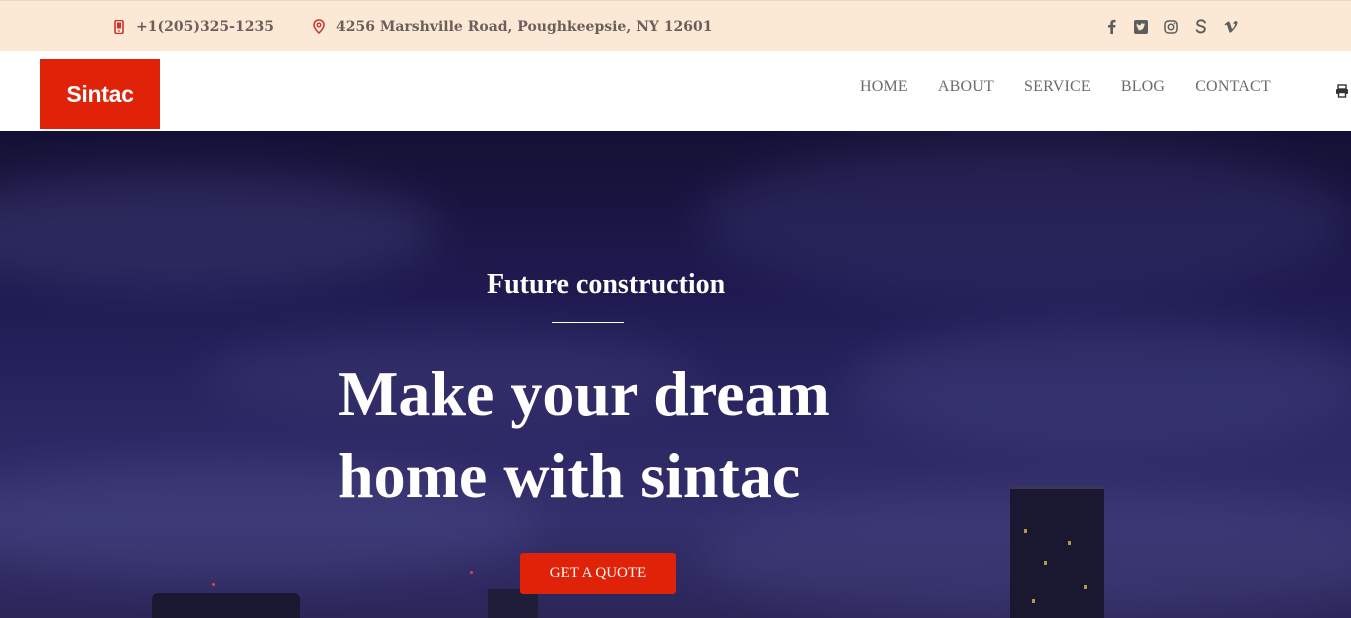 The image size is (1351, 618). I want to click on social-links, so click(1171, 26).